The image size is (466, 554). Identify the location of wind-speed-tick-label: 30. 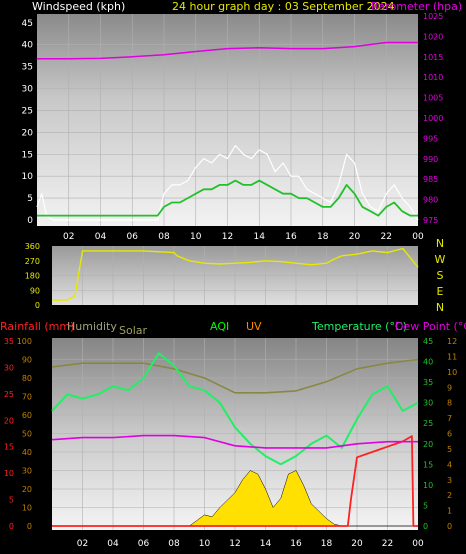
(28, 90).